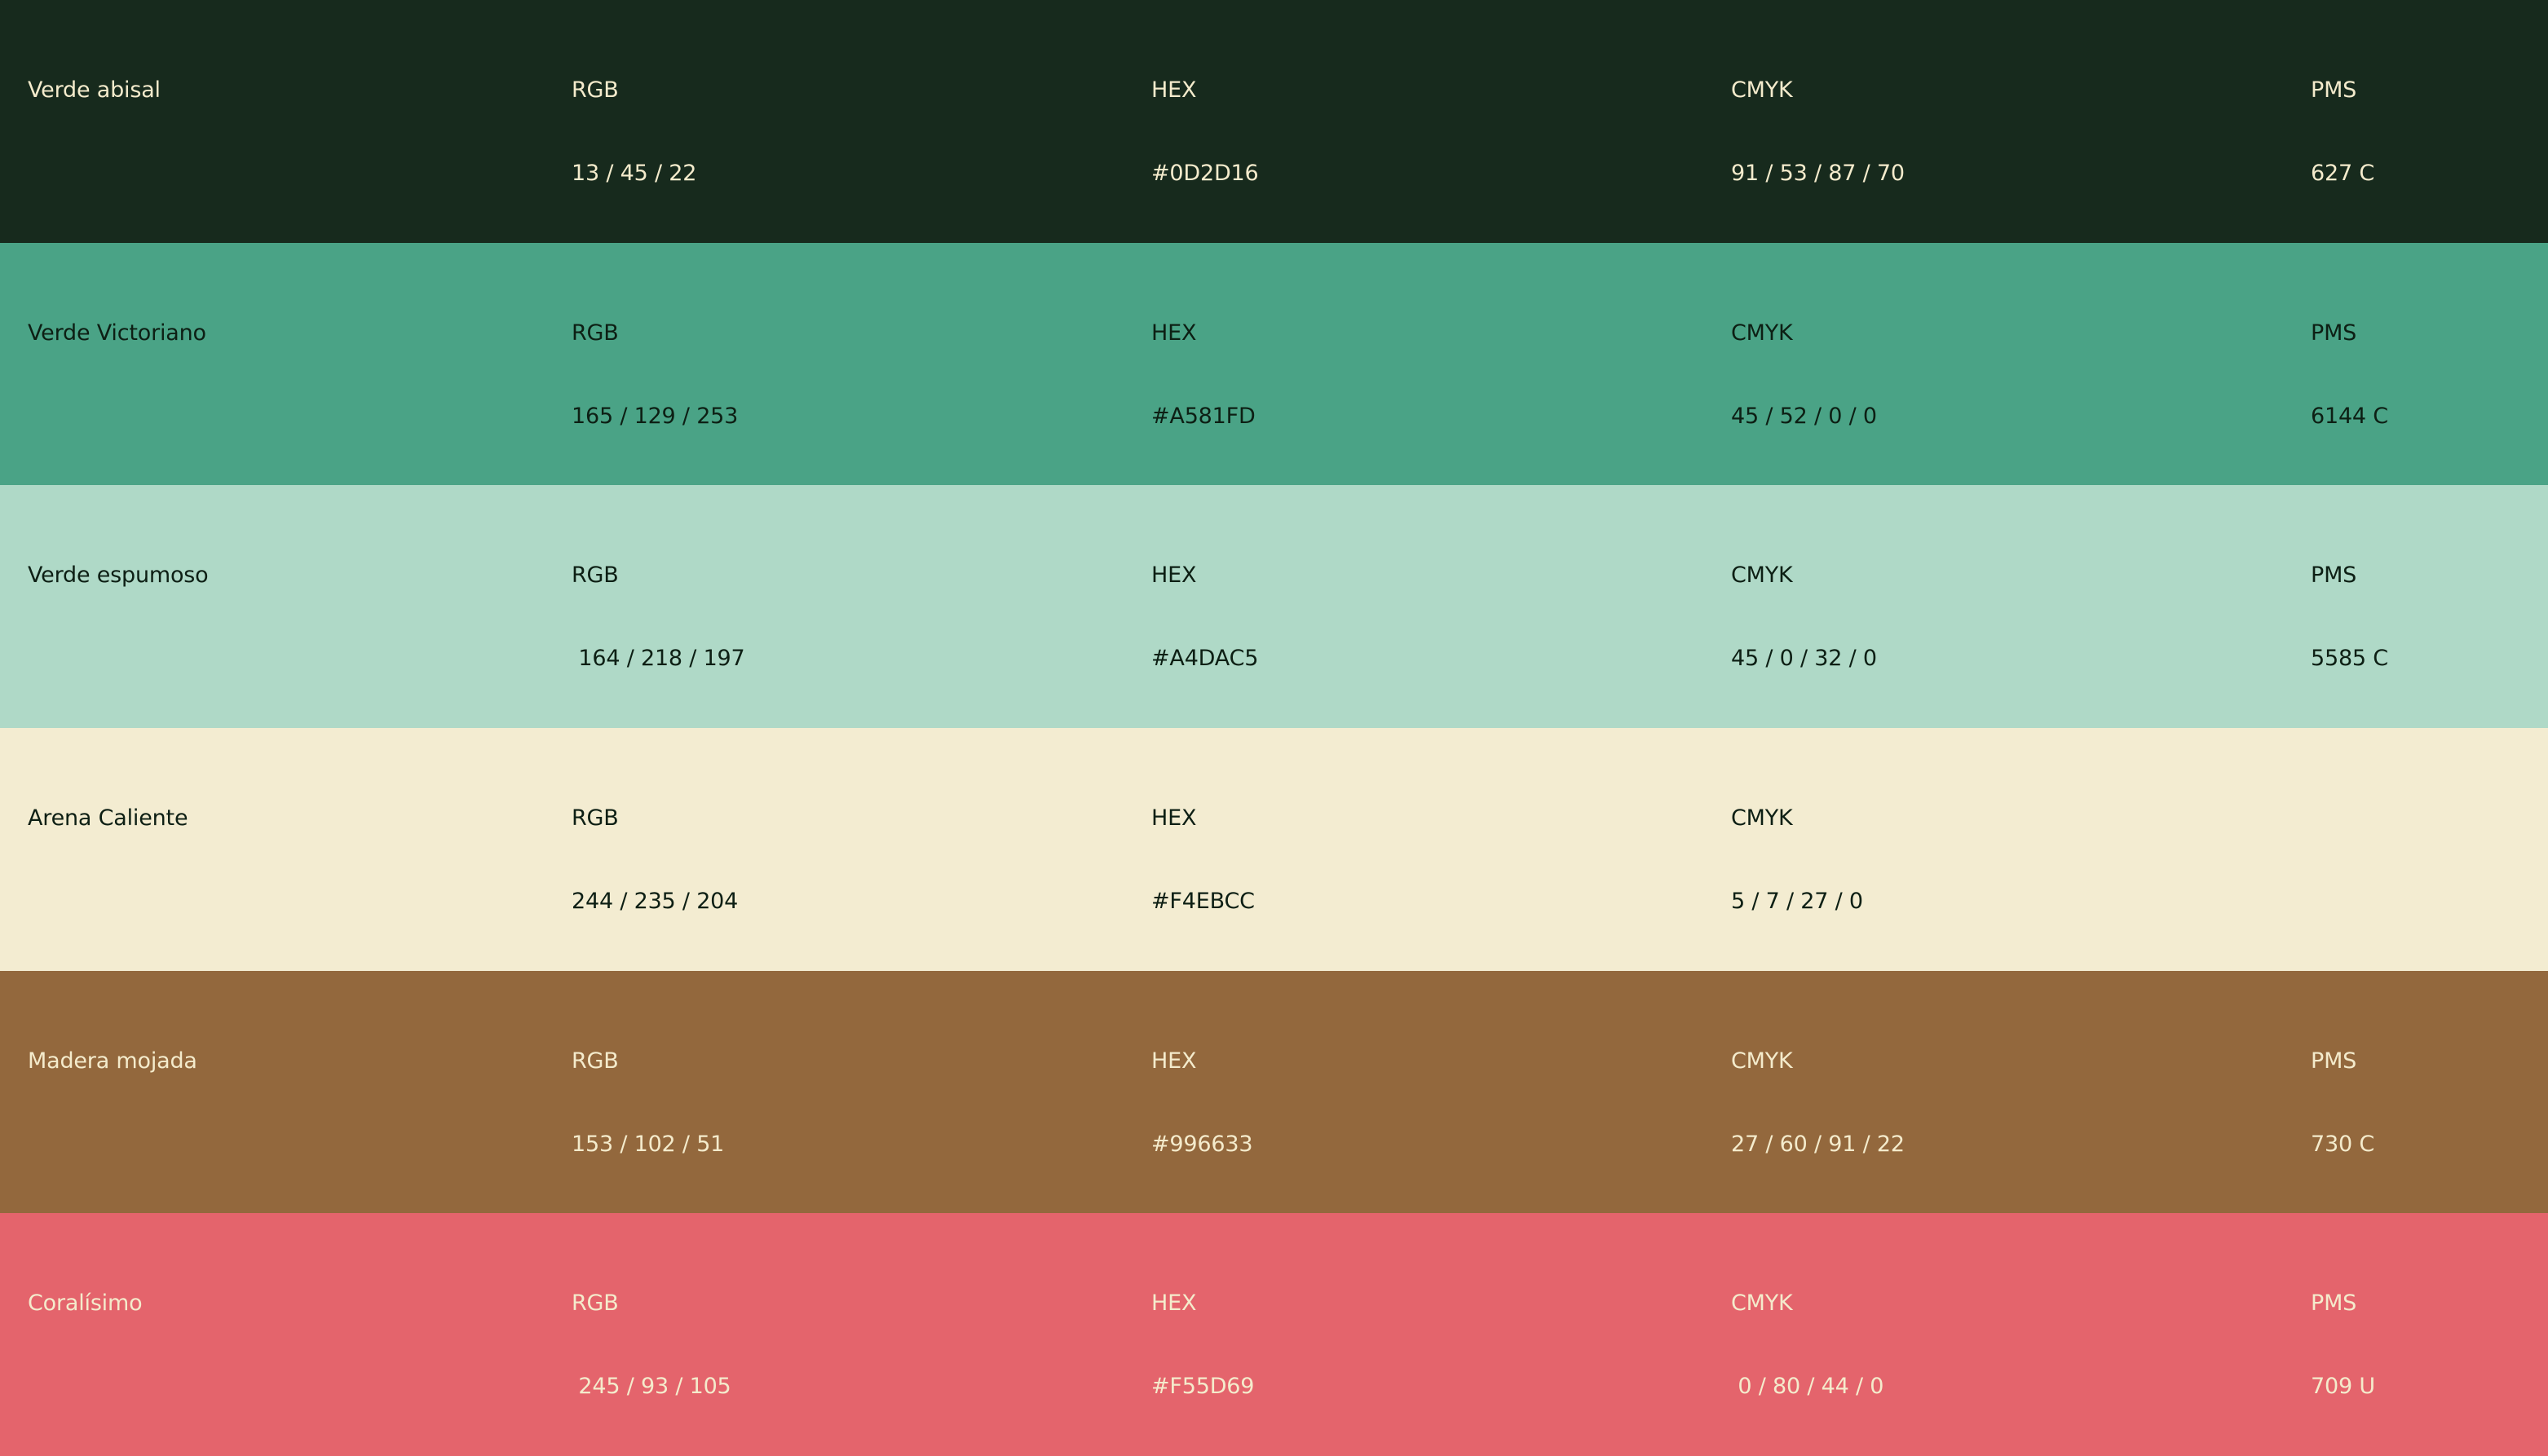  What do you see at coordinates (1807, 1345) in the screenshot?
I see `cmyk-column: CMYK 0 / 80 / 44 / 0` at bounding box center [1807, 1345].